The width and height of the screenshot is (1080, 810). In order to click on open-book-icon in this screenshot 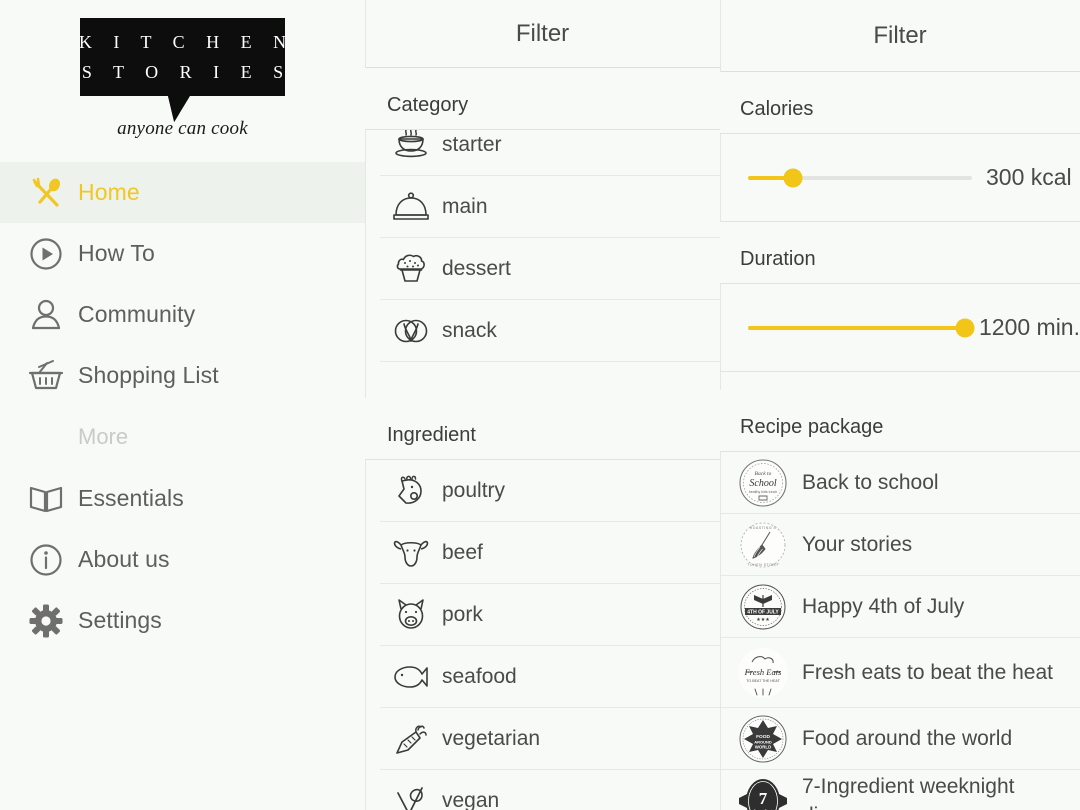, I will do `click(46, 499)`.